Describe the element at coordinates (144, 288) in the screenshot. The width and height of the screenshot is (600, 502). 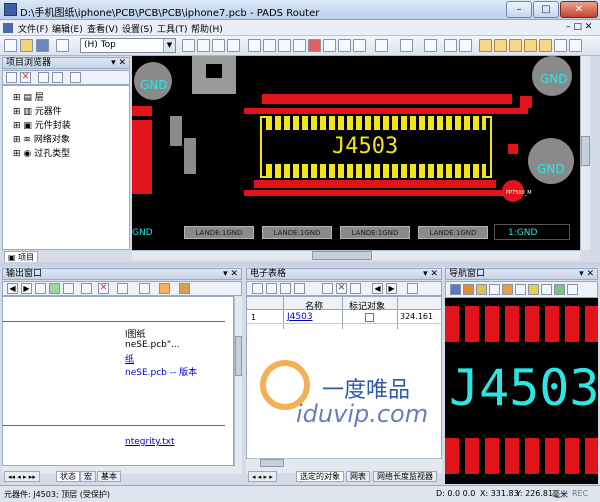
I see `output-find-icon` at that location.